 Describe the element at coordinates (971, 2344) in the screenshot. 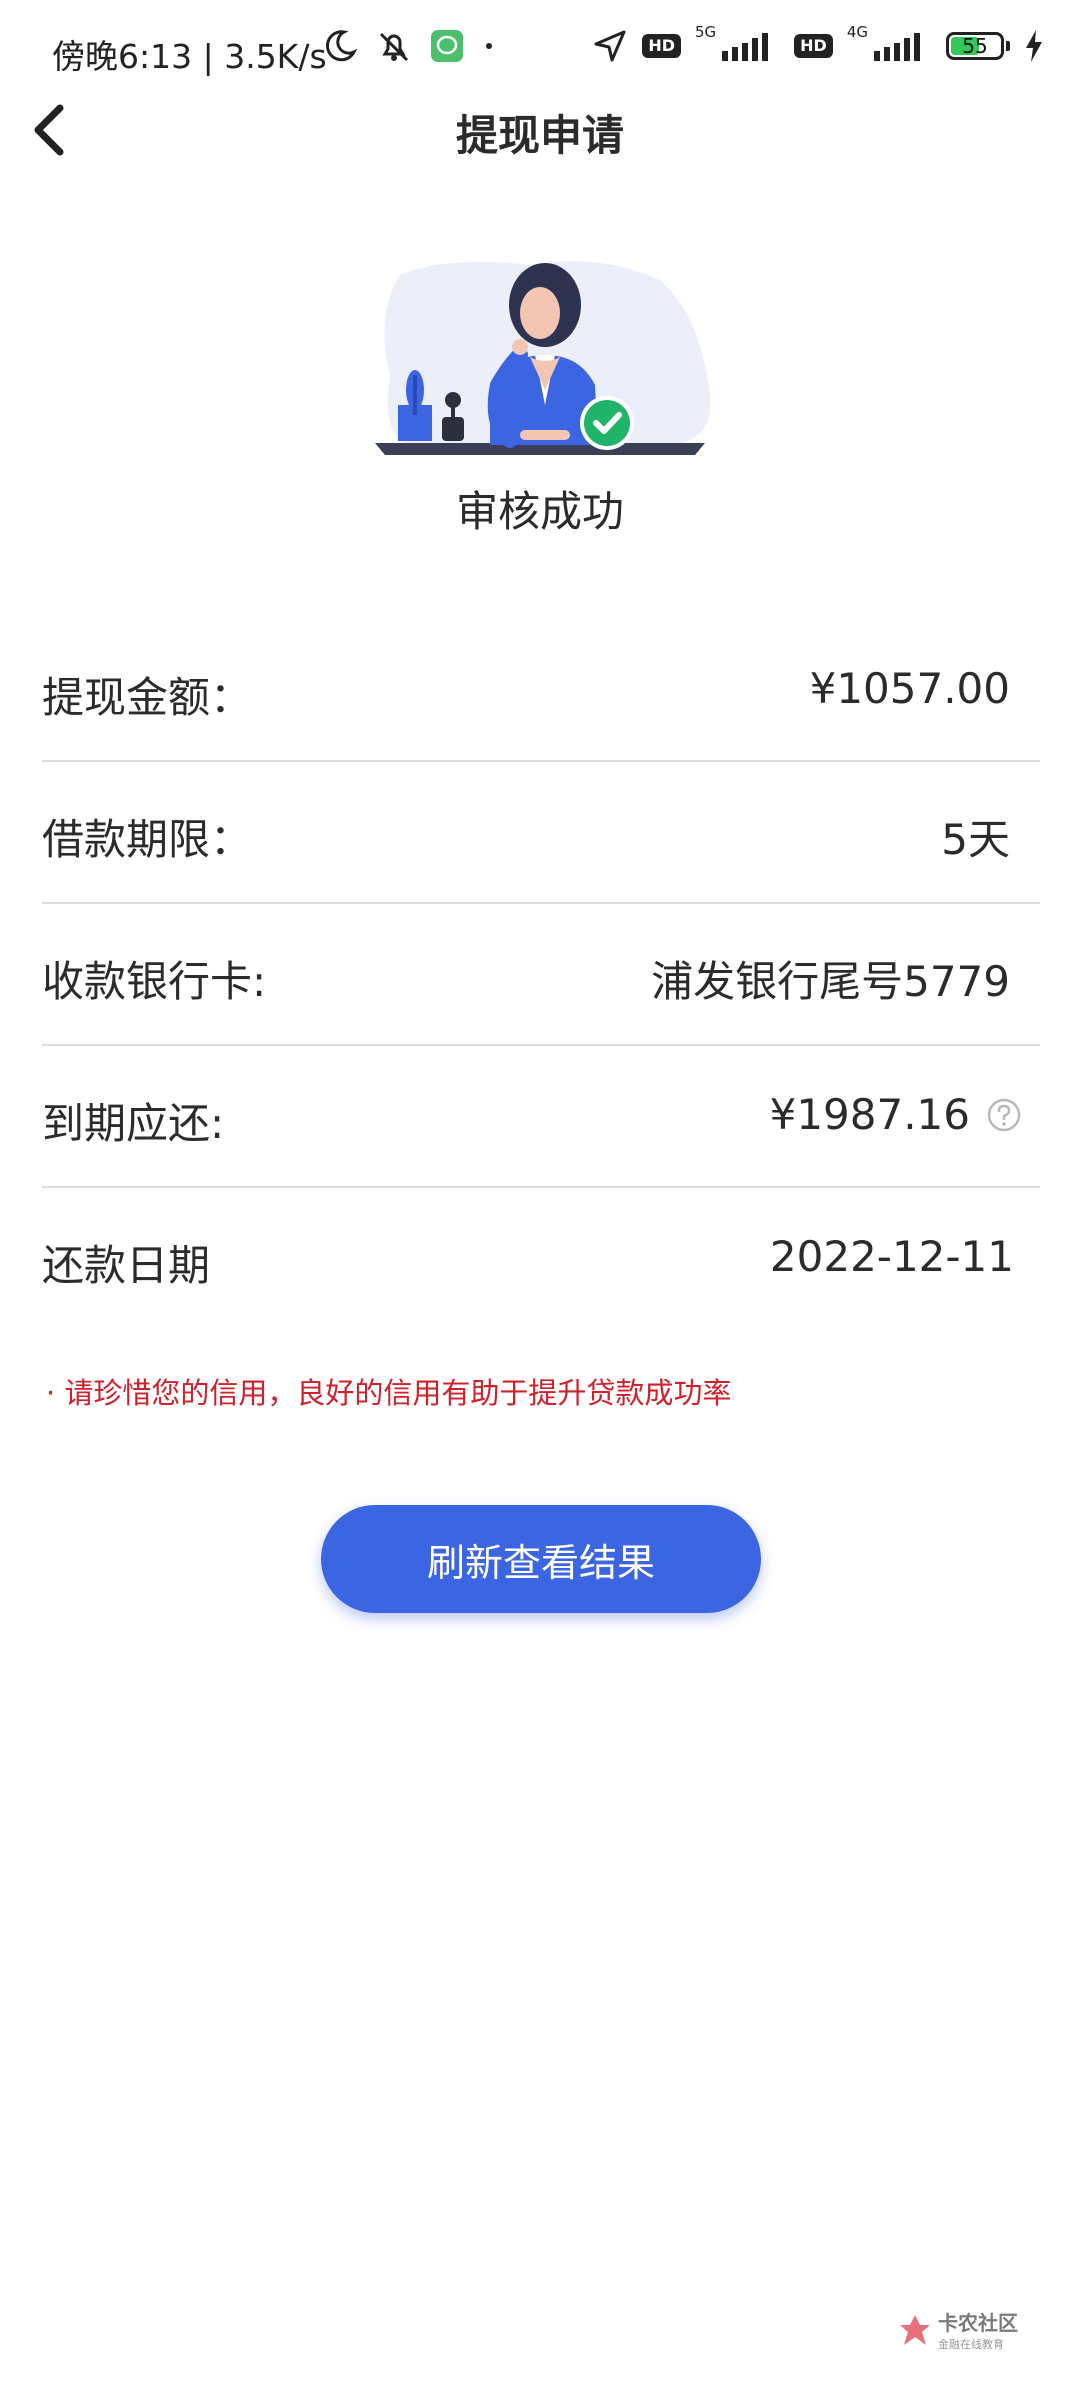

I see `watermark-subtitle: 金融在线教育` at that location.